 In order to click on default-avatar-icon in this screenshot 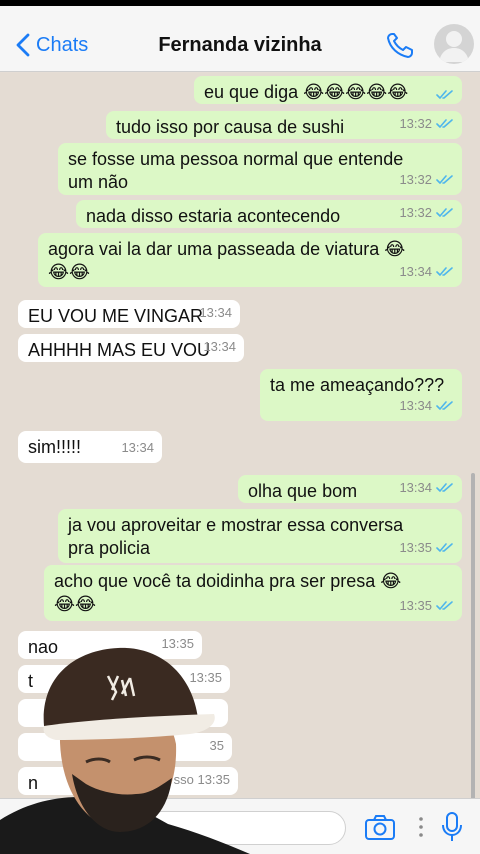, I will do `click(454, 44)`.